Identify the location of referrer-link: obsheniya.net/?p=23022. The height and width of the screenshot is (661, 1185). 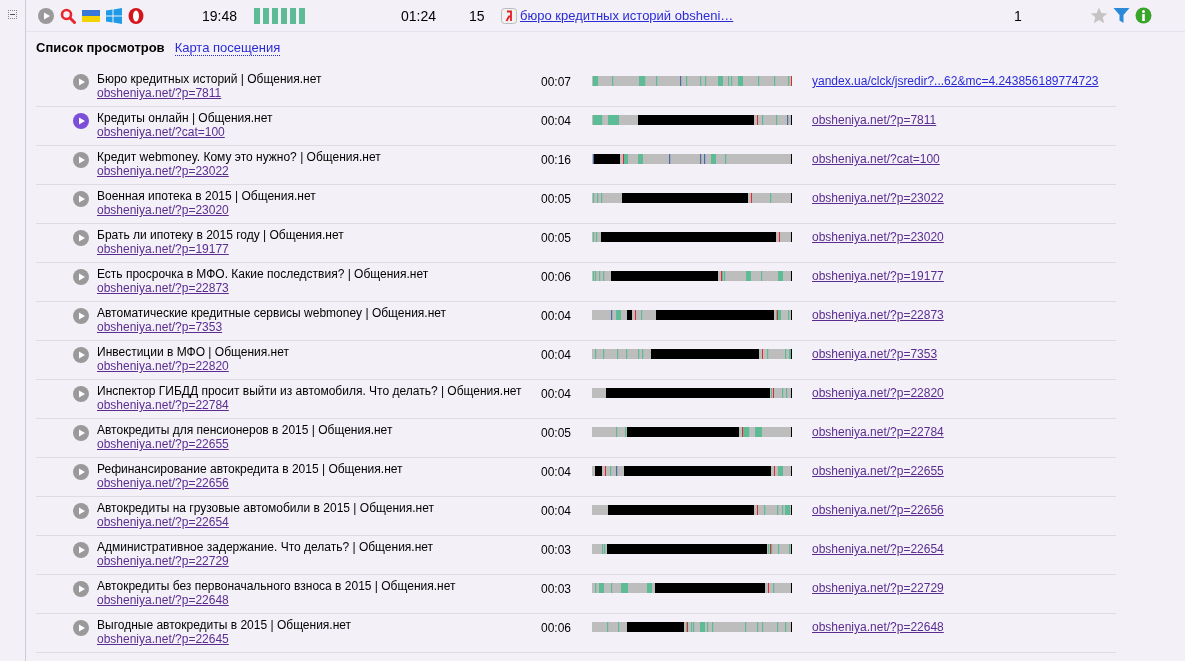
(878, 197).